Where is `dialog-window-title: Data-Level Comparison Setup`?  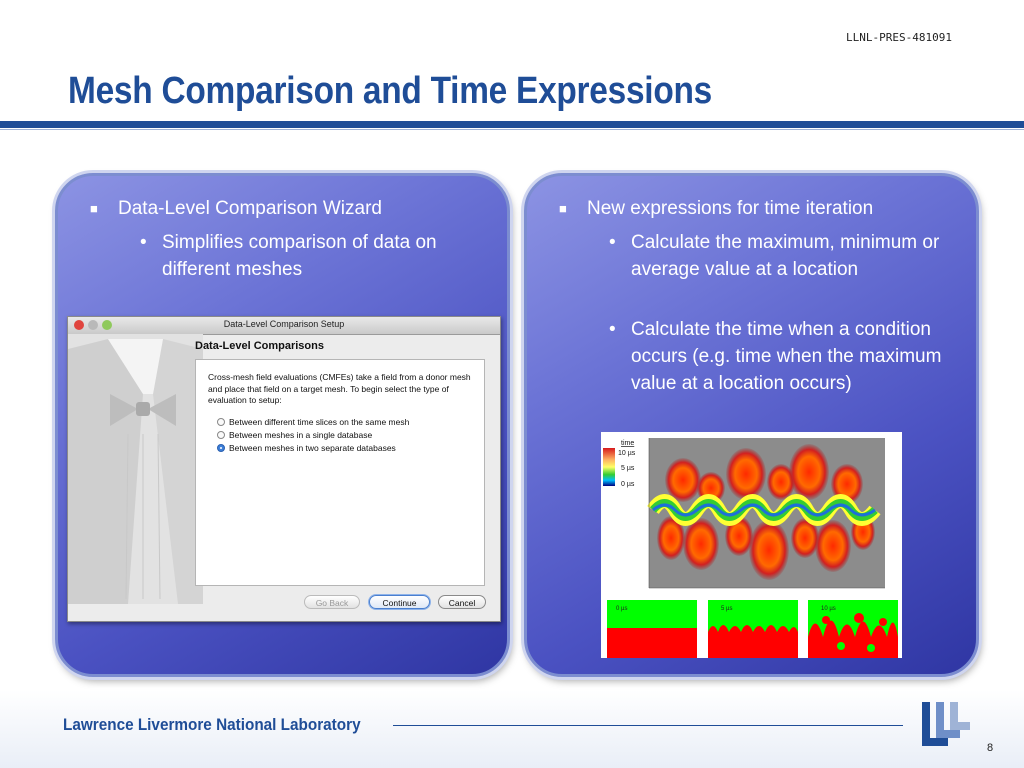 dialog-window-title: Data-Level Comparison Setup is located at coordinates (284, 324).